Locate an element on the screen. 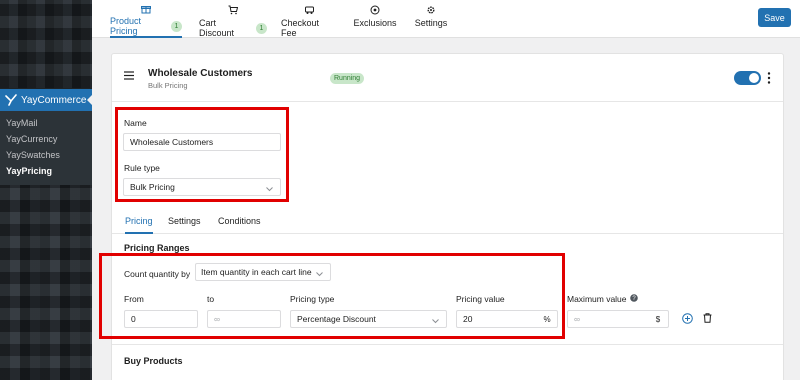 The width and height of the screenshot is (800, 380). active-arrow is located at coordinates (89, 100).